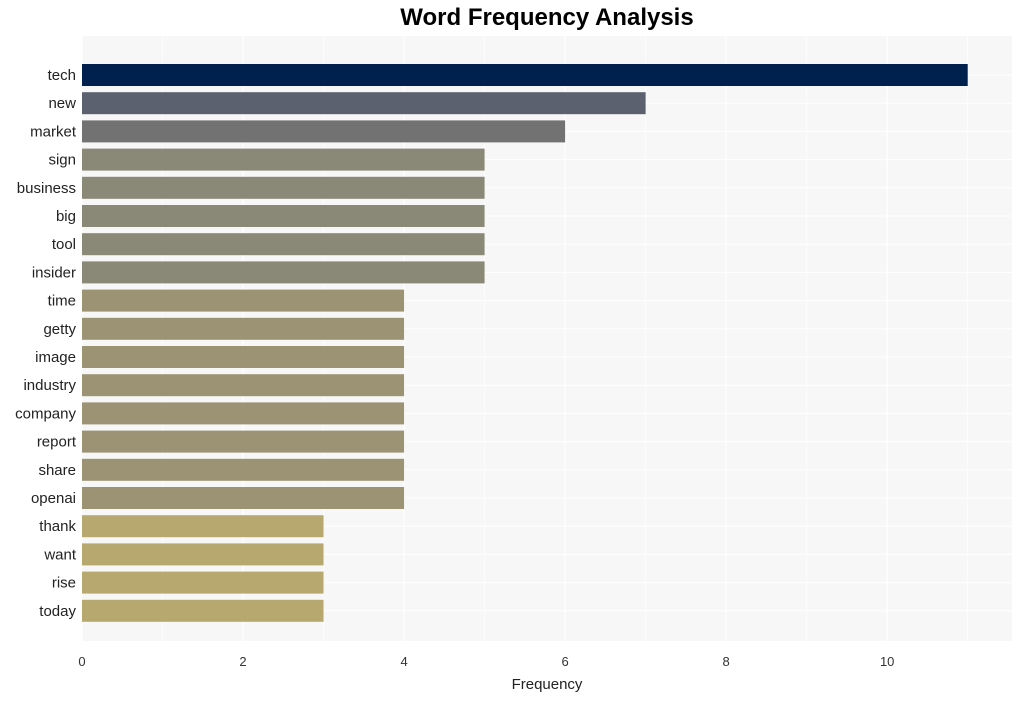 The width and height of the screenshot is (1022, 701). What do you see at coordinates (62, 103) in the screenshot?
I see `category-label: new` at bounding box center [62, 103].